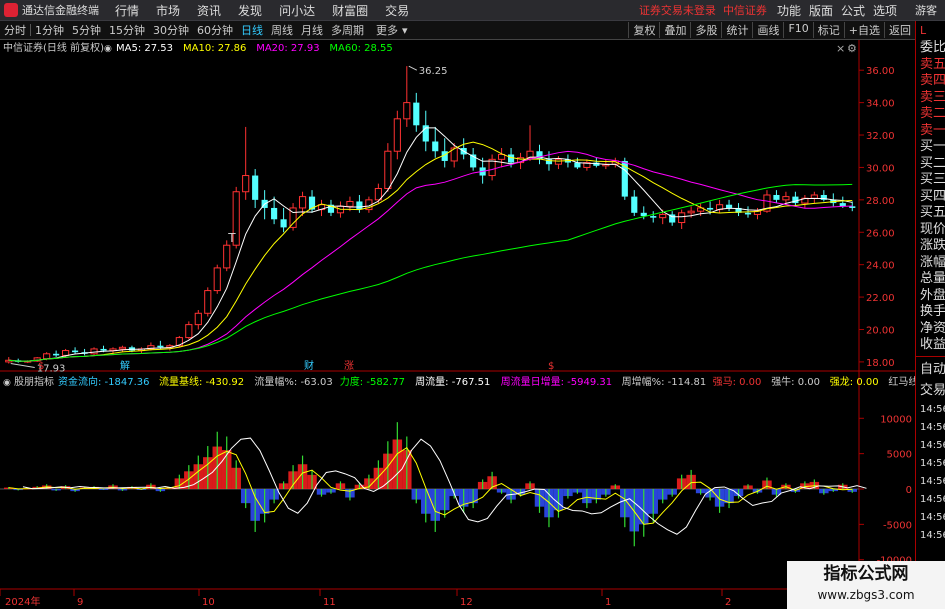 The width and height of the screenshot is (945, 609). Describe the element at coordinates (909, 490) in the screenshot. I see `indicator-tick-label: 0` at that location.